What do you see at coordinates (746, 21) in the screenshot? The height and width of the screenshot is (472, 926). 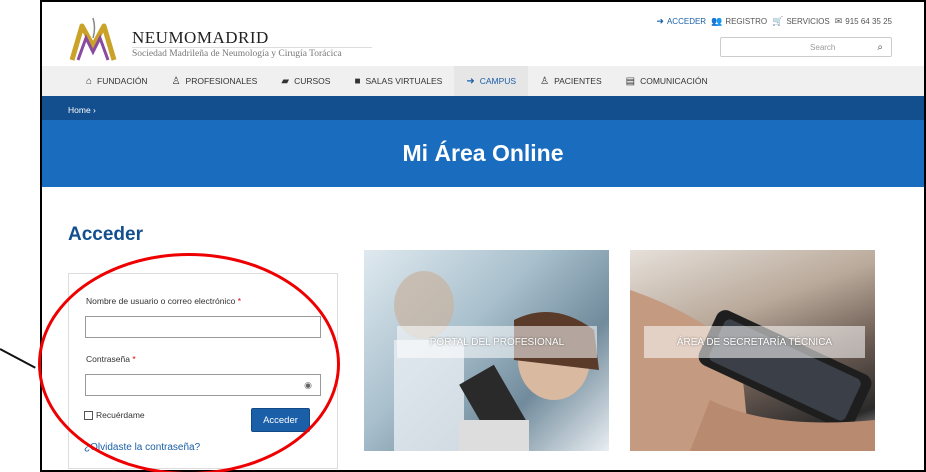 I see `top-link-label: REGISTRO` at bounding box center [746, 21].